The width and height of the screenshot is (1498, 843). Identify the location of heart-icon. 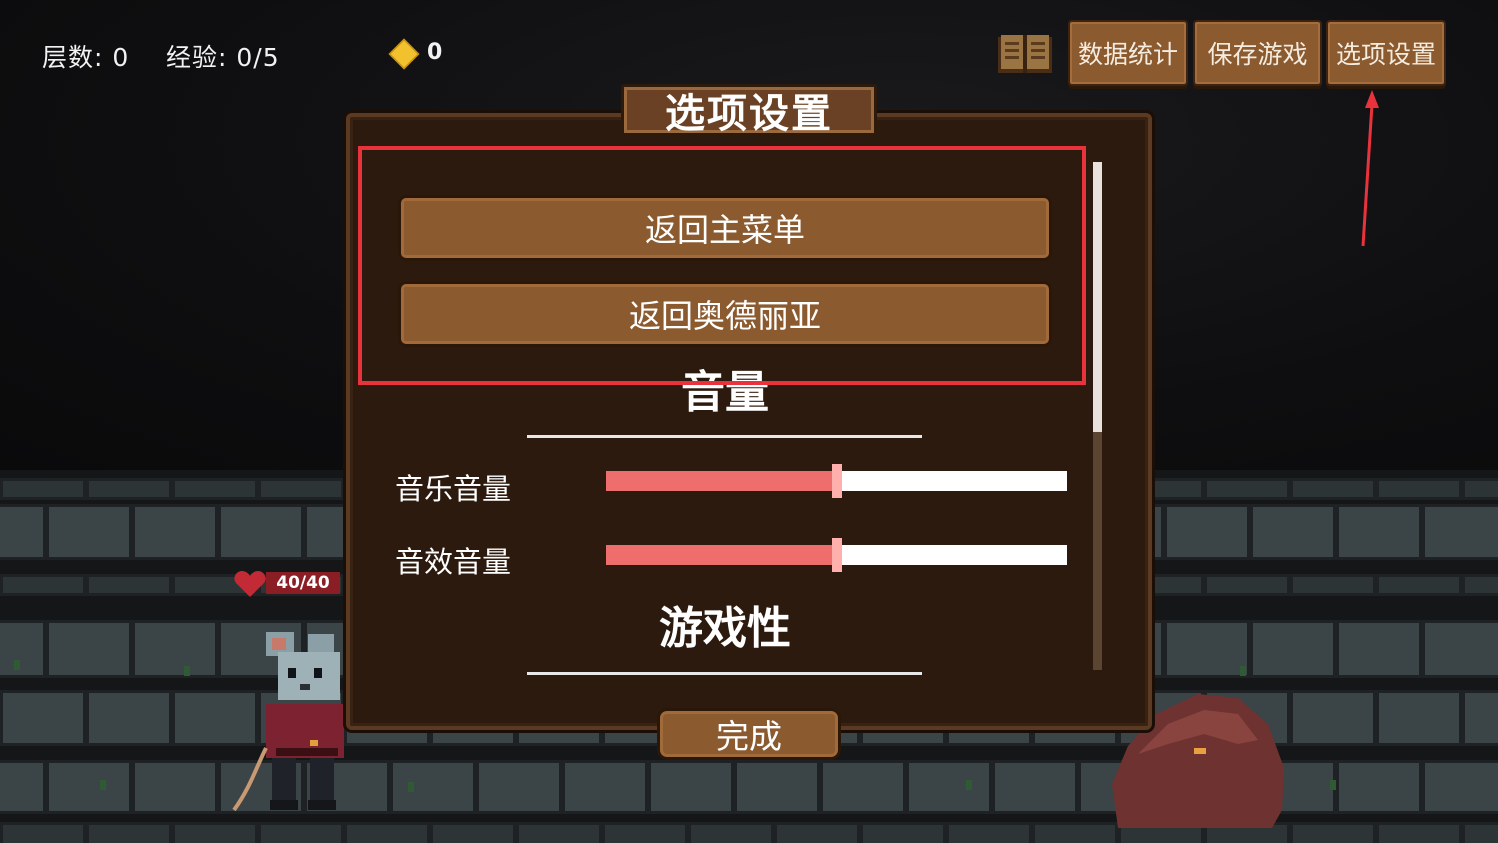
(250, 584).